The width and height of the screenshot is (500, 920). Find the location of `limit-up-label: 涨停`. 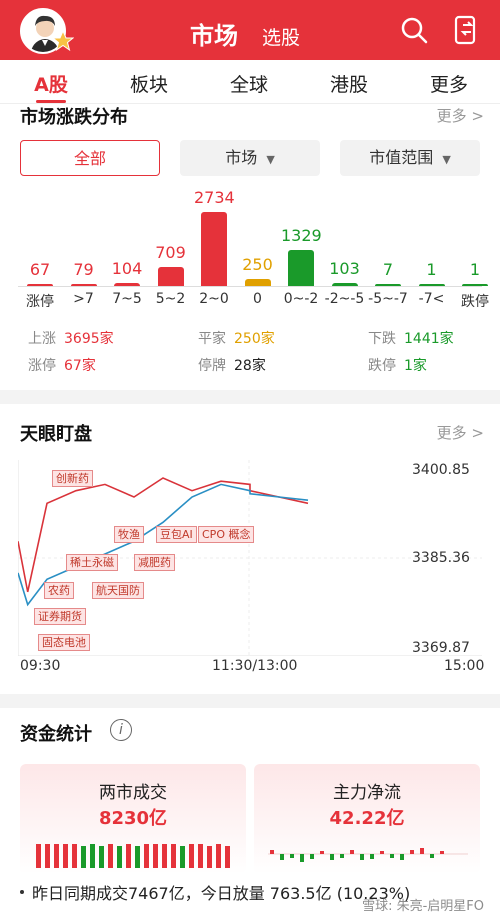

limit-up-label: 涨停 is located at coordinates (42, 366).